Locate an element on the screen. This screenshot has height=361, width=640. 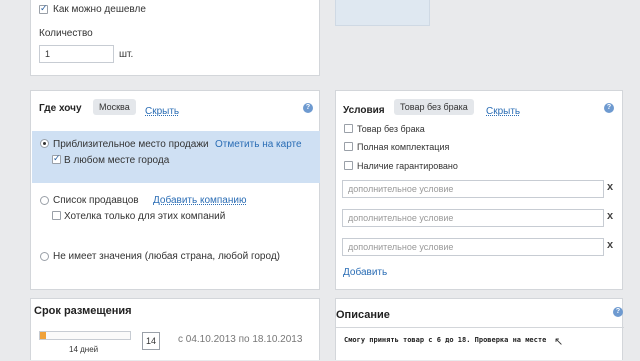
anywhere-checkbox is located at coordinates (56, 158).